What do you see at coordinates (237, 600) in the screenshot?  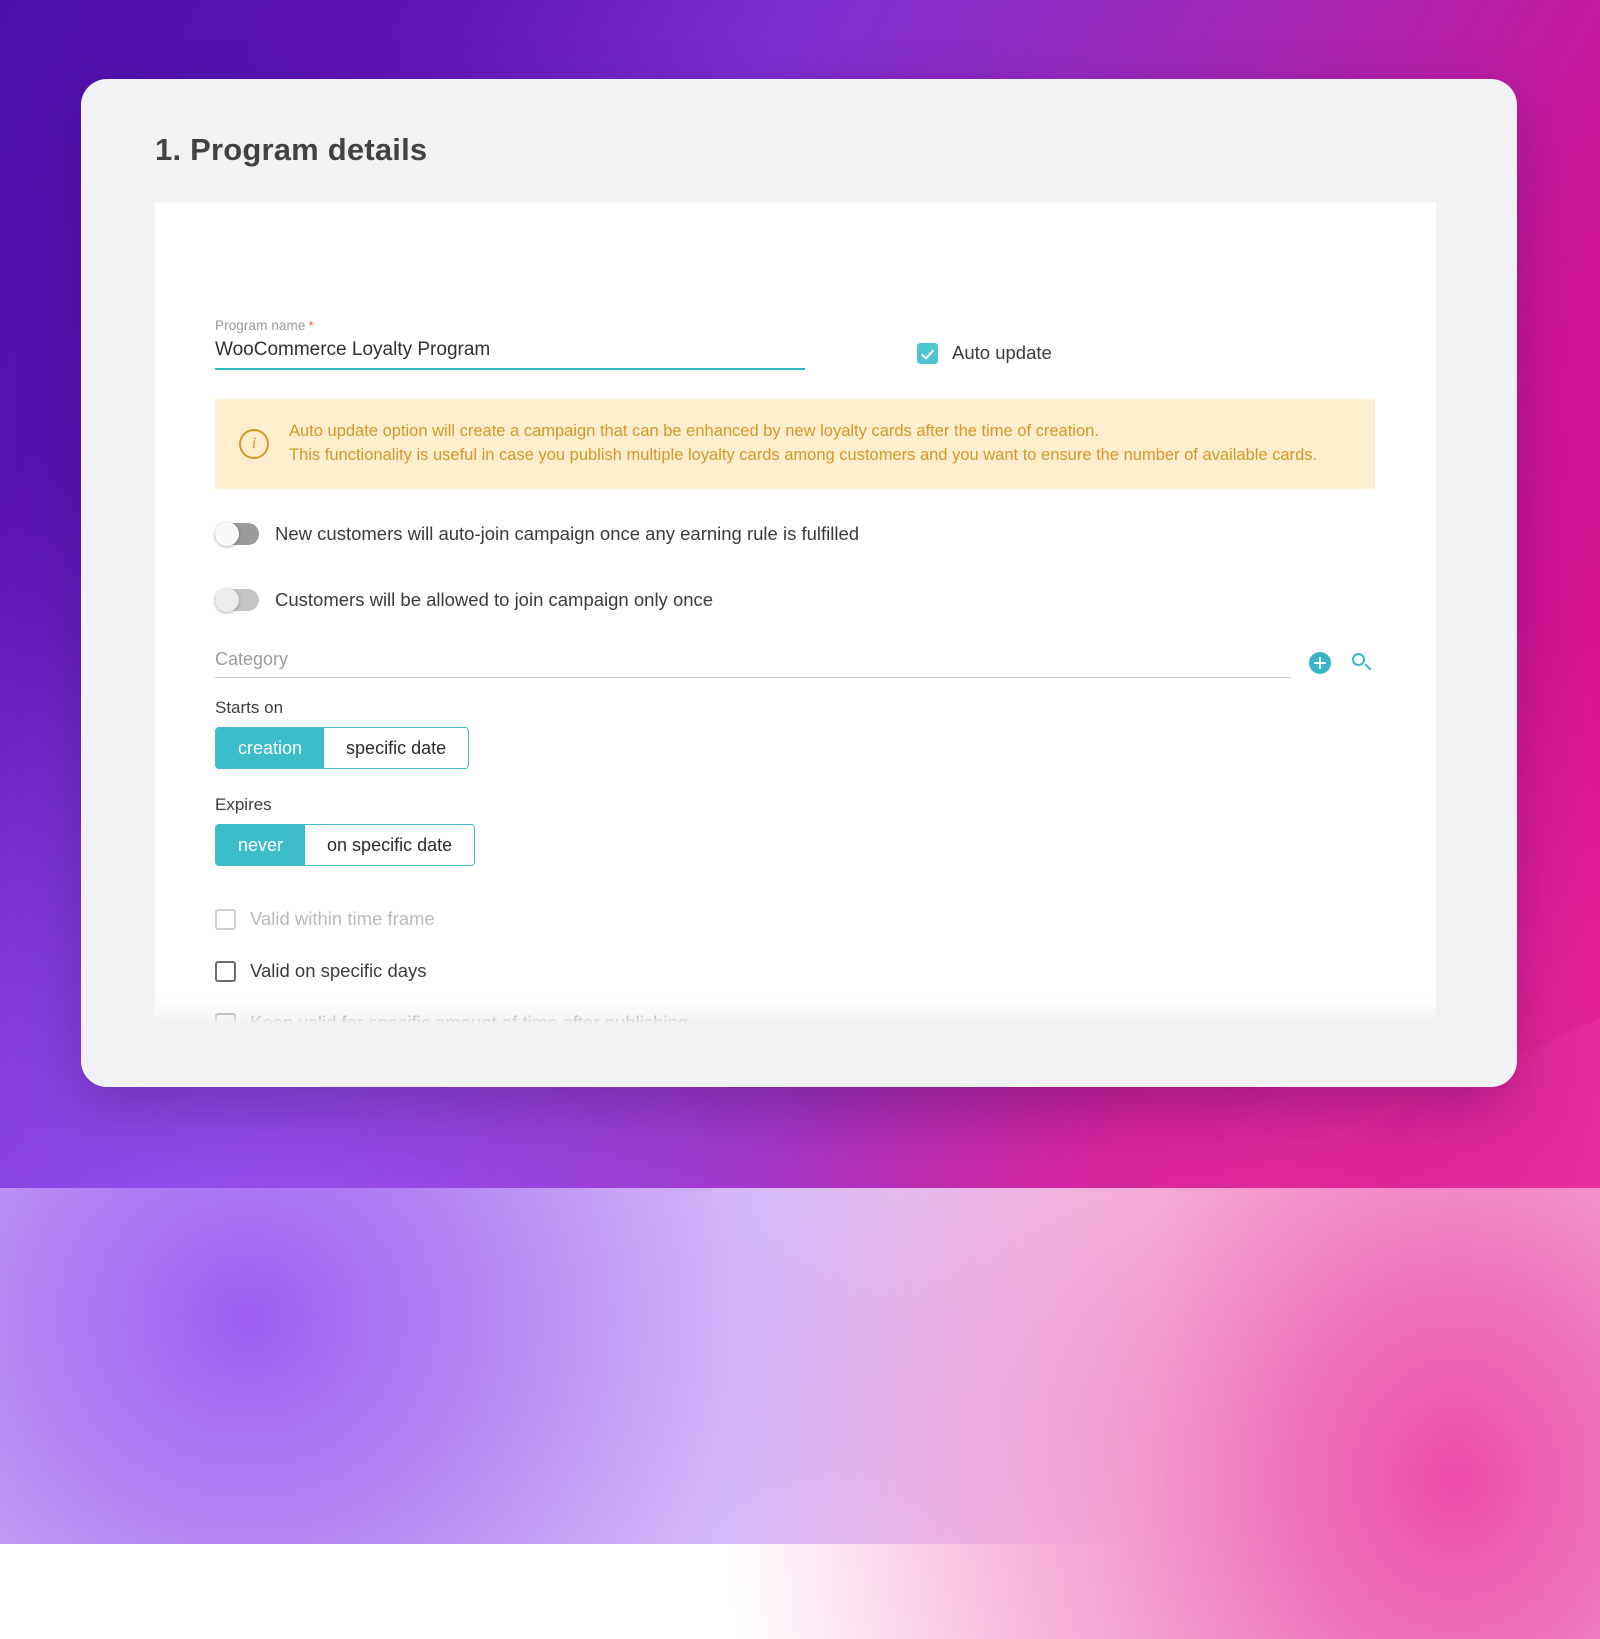 I see `join-once-toggle` at bounding box center [237, 600].